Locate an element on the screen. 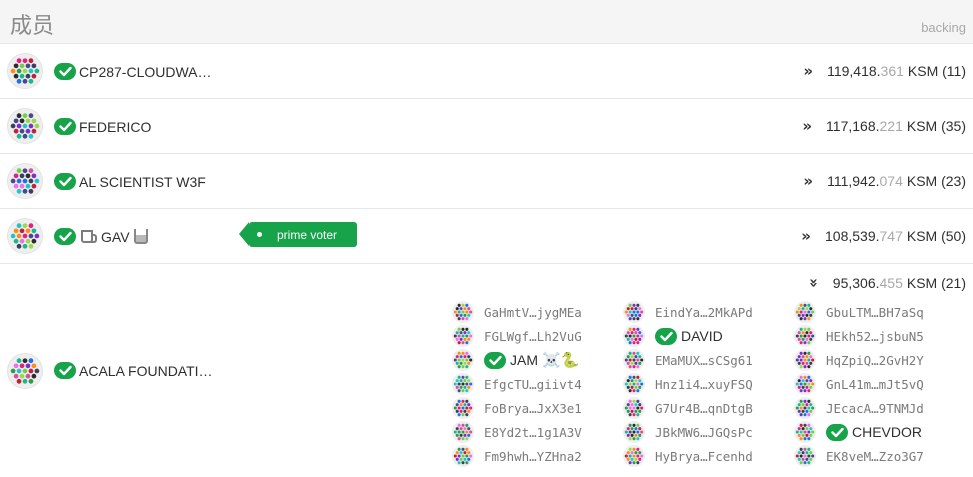 Image resolution: width=973 pixels, height=477 pixels. nominator-item: GbuLTM…BH7aSq is located at coordinates (859, 312).